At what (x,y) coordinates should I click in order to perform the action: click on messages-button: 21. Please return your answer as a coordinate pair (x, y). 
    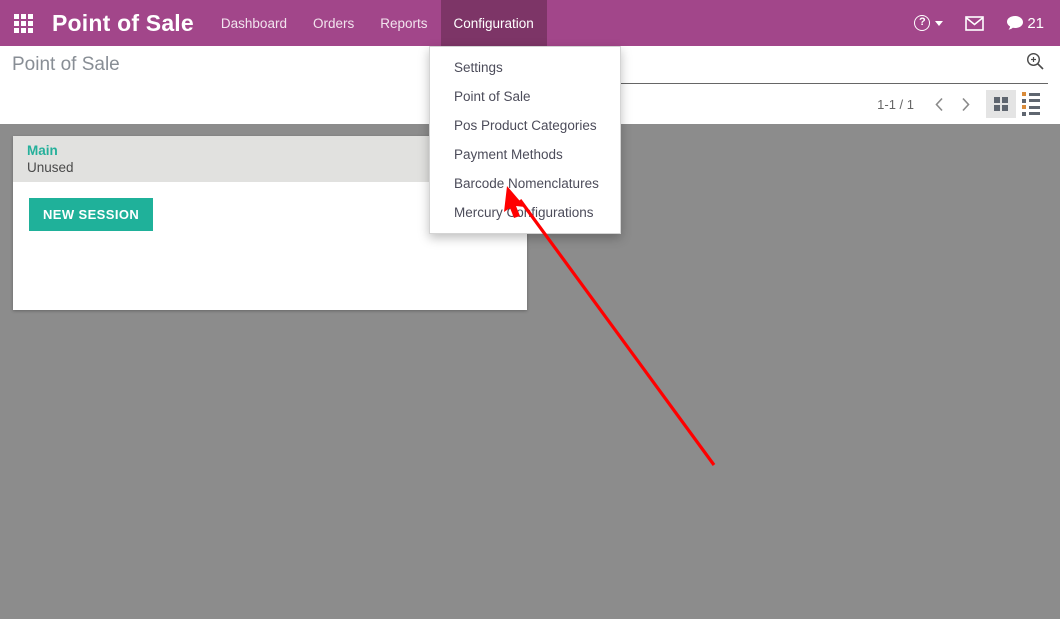
    Looking at the image, I should click on (1025, 23).